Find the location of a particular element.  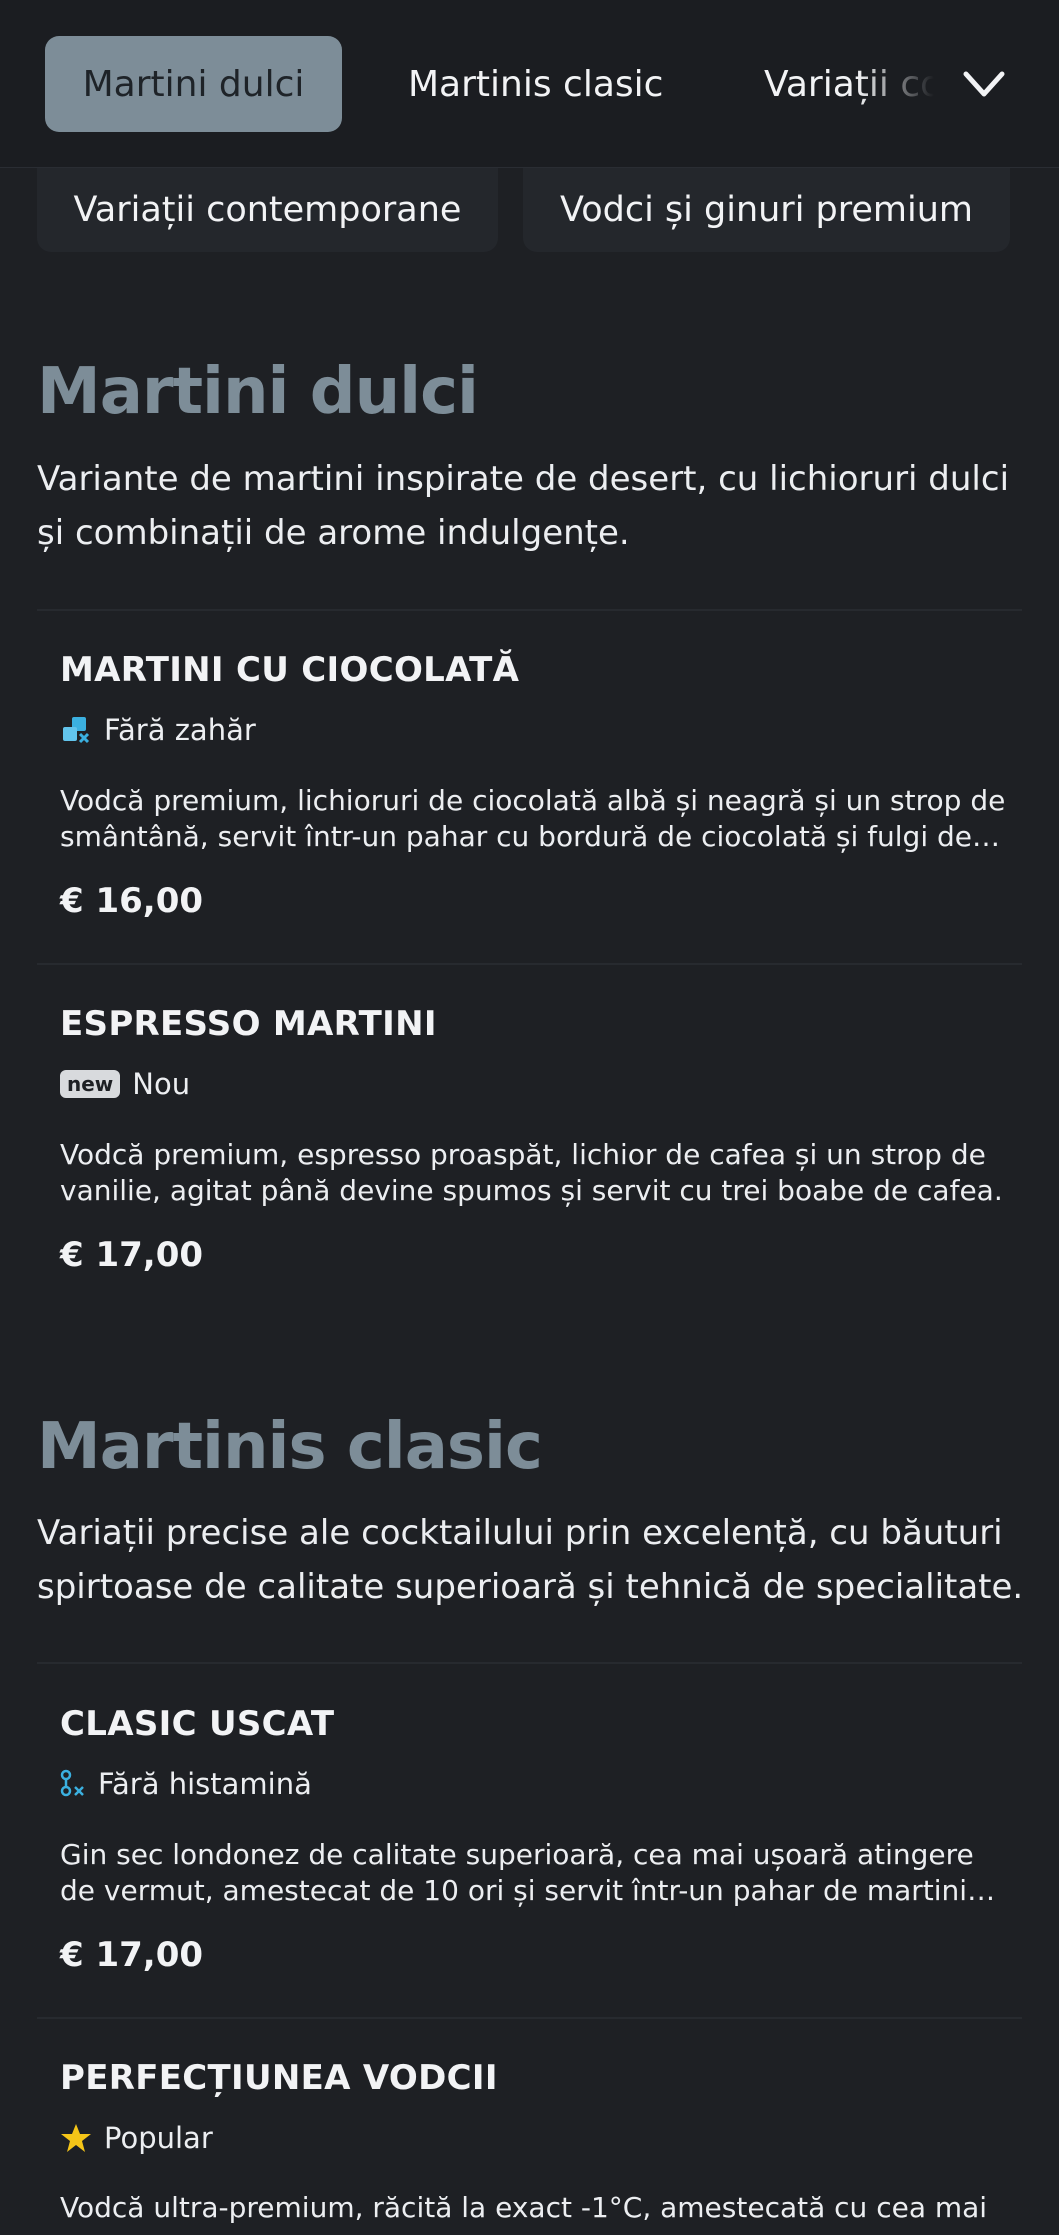

new-tag-icon: new is located at coordinates (90, 1084).